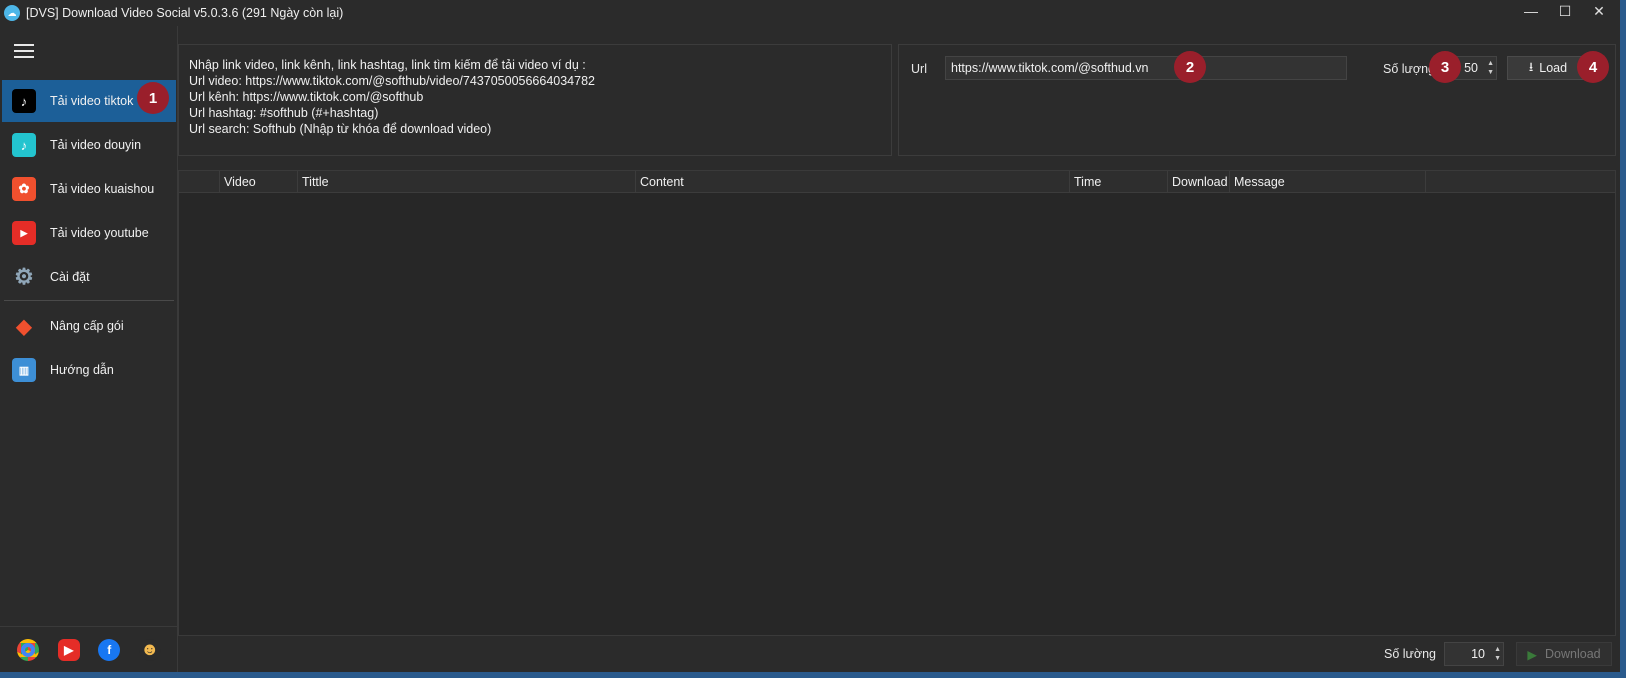 This screenshot has width=1626, height=678. What do you see at coordinates (24, 53) in the screenshot?
I see `hamburger-menu-icon` at bounding box center [24, 53].